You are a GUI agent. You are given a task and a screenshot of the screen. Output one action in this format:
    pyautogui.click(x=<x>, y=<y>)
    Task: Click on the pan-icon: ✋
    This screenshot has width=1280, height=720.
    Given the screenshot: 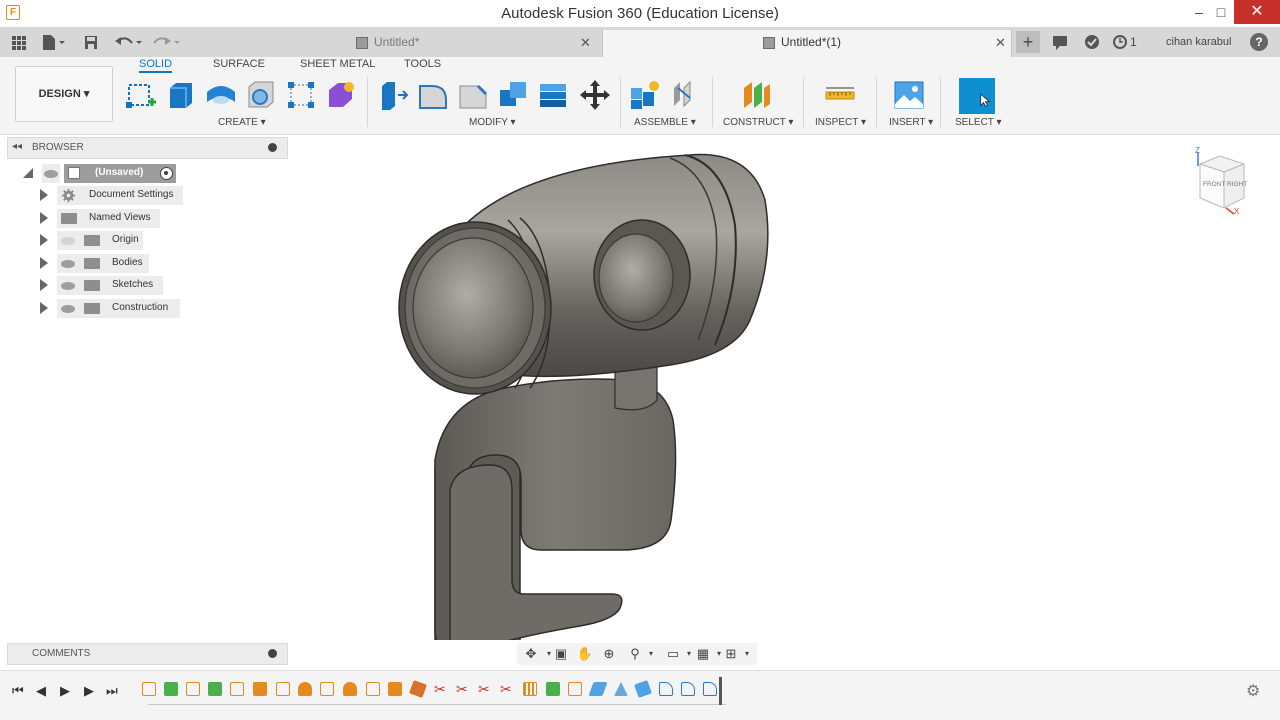 What is the action you would take?
    pyautogui.click(x=585, y=654)
    